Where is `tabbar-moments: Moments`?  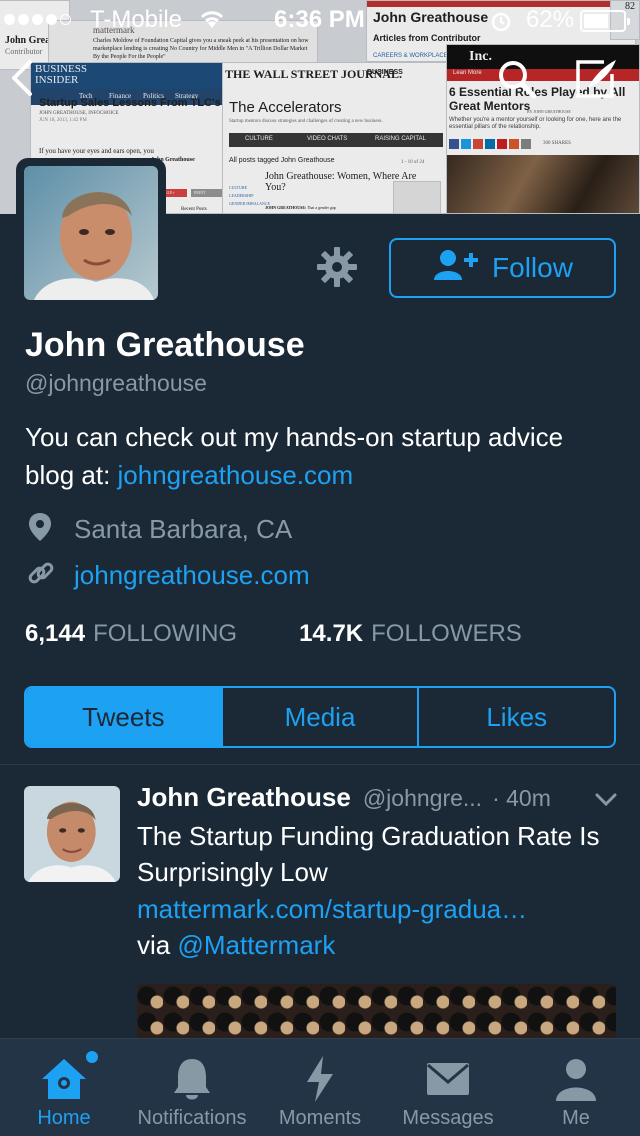 tabbar-moments: Moments is located at coordinates (320, 1087).